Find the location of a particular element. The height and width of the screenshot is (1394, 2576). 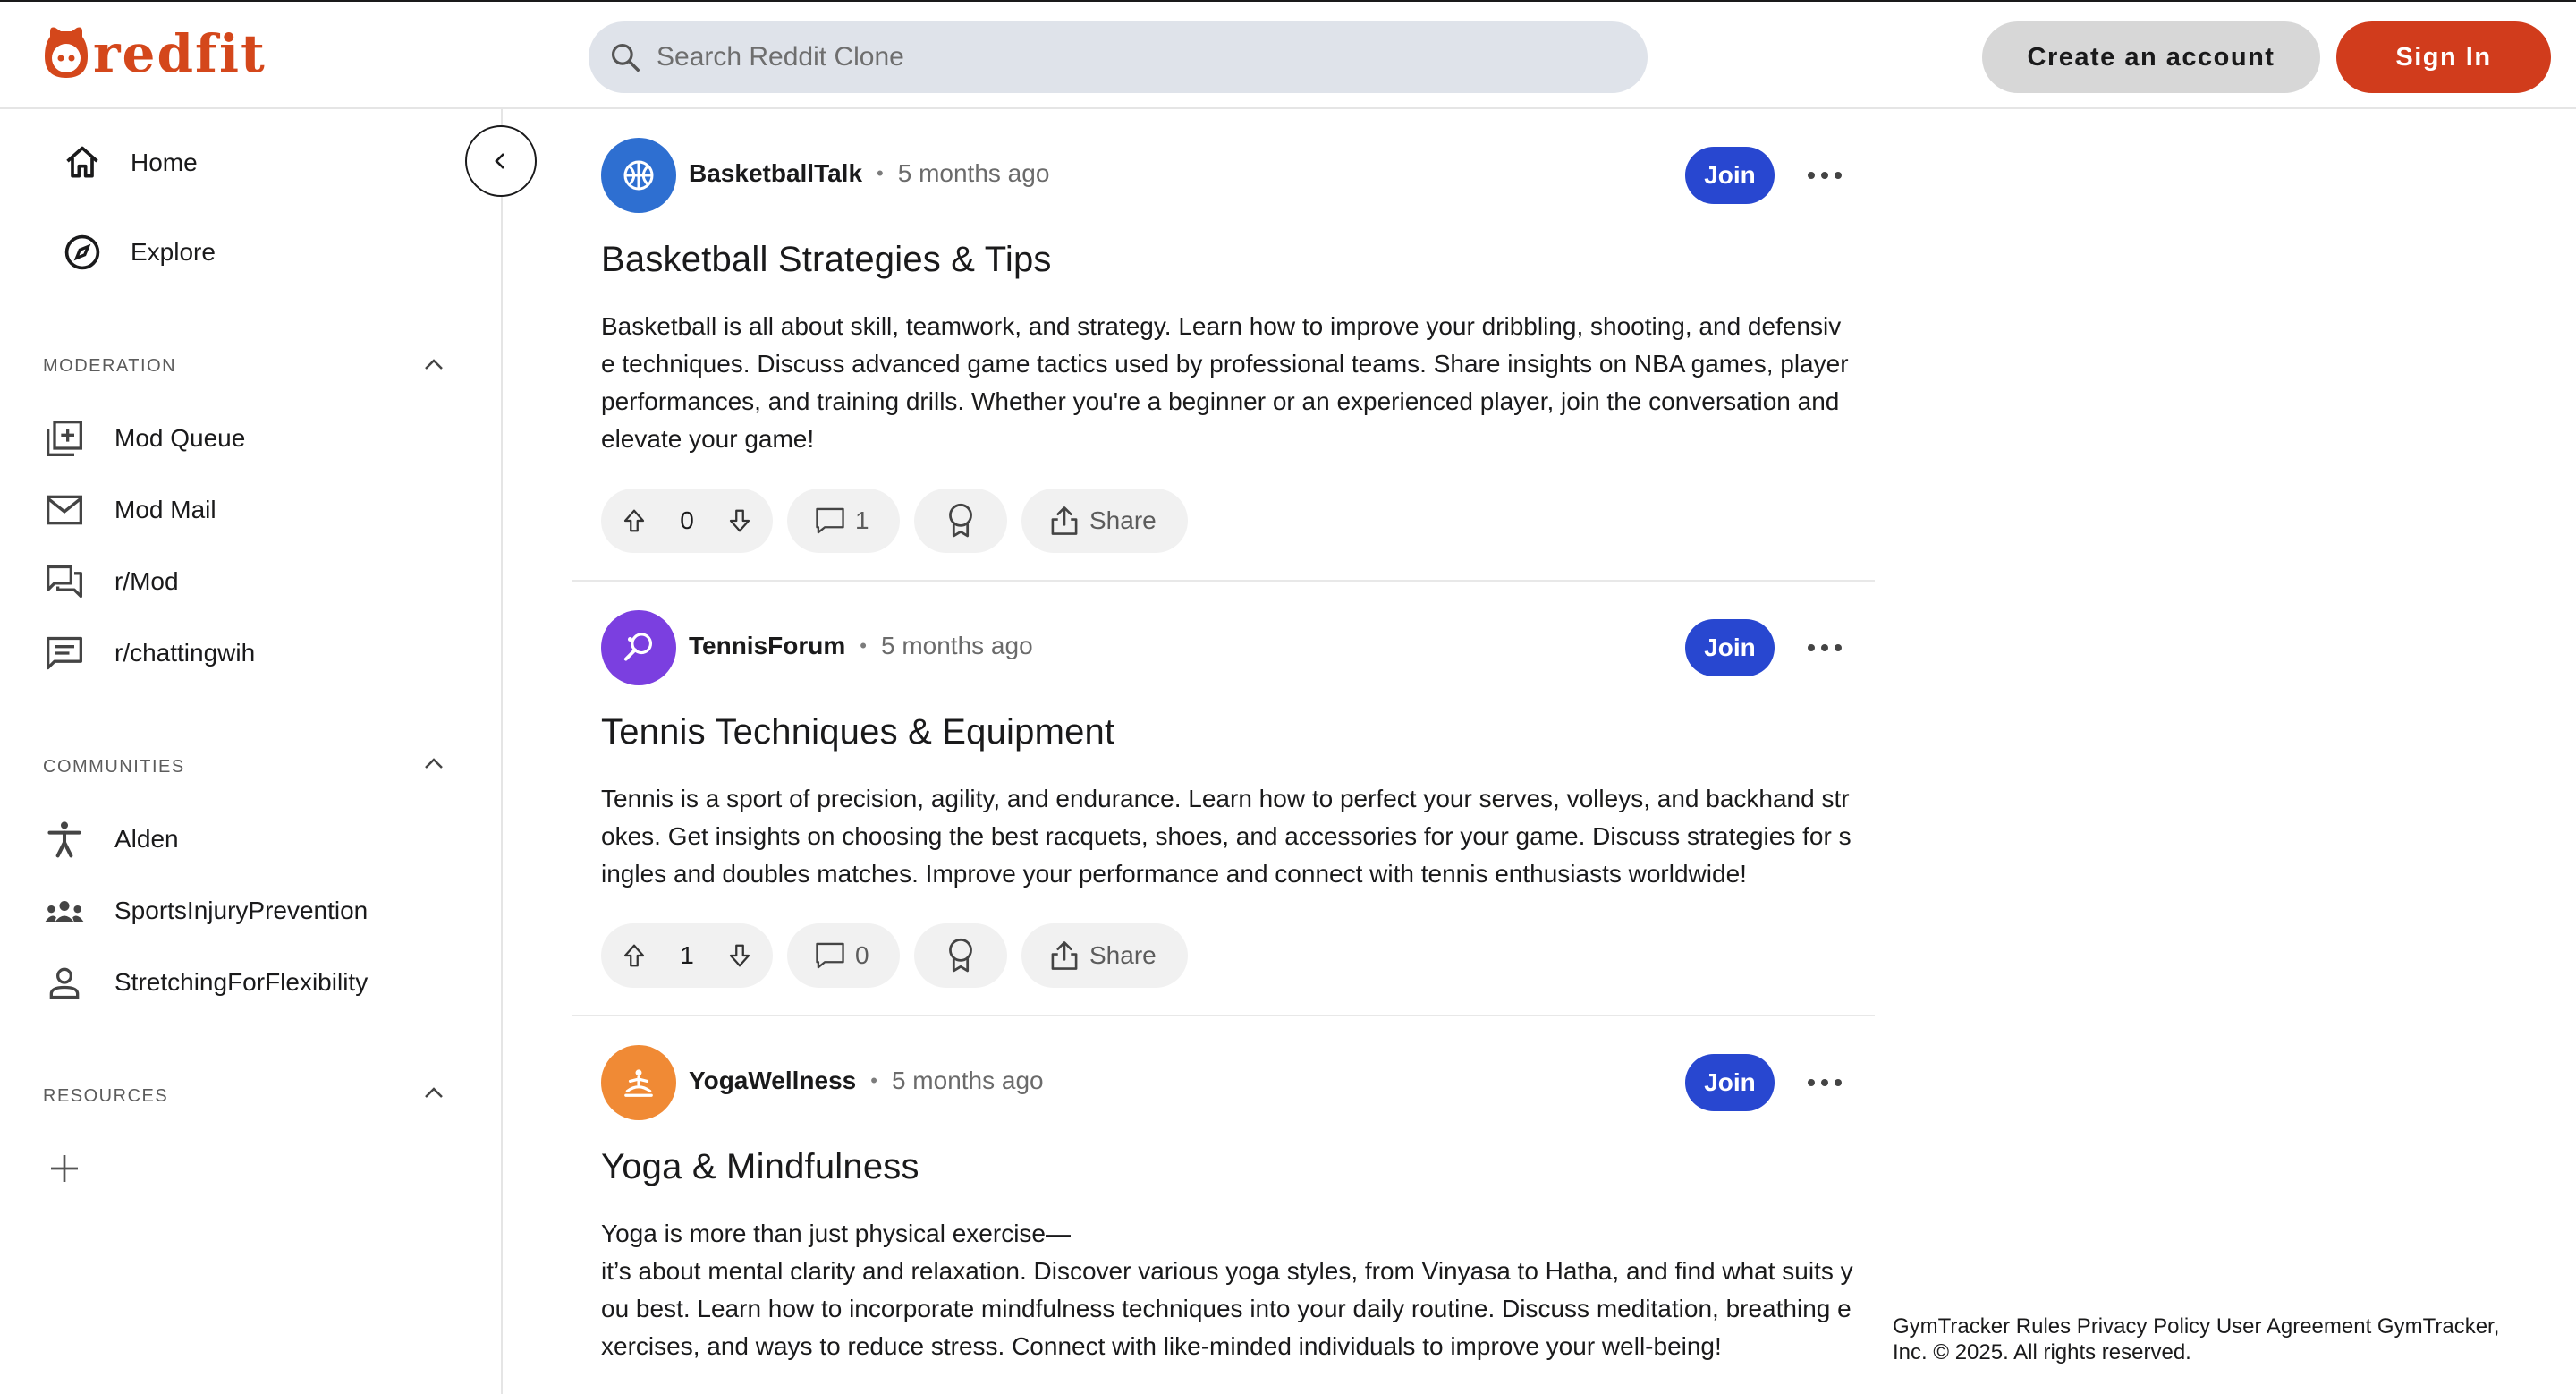

search-icon is located at coordinates (625, 57).